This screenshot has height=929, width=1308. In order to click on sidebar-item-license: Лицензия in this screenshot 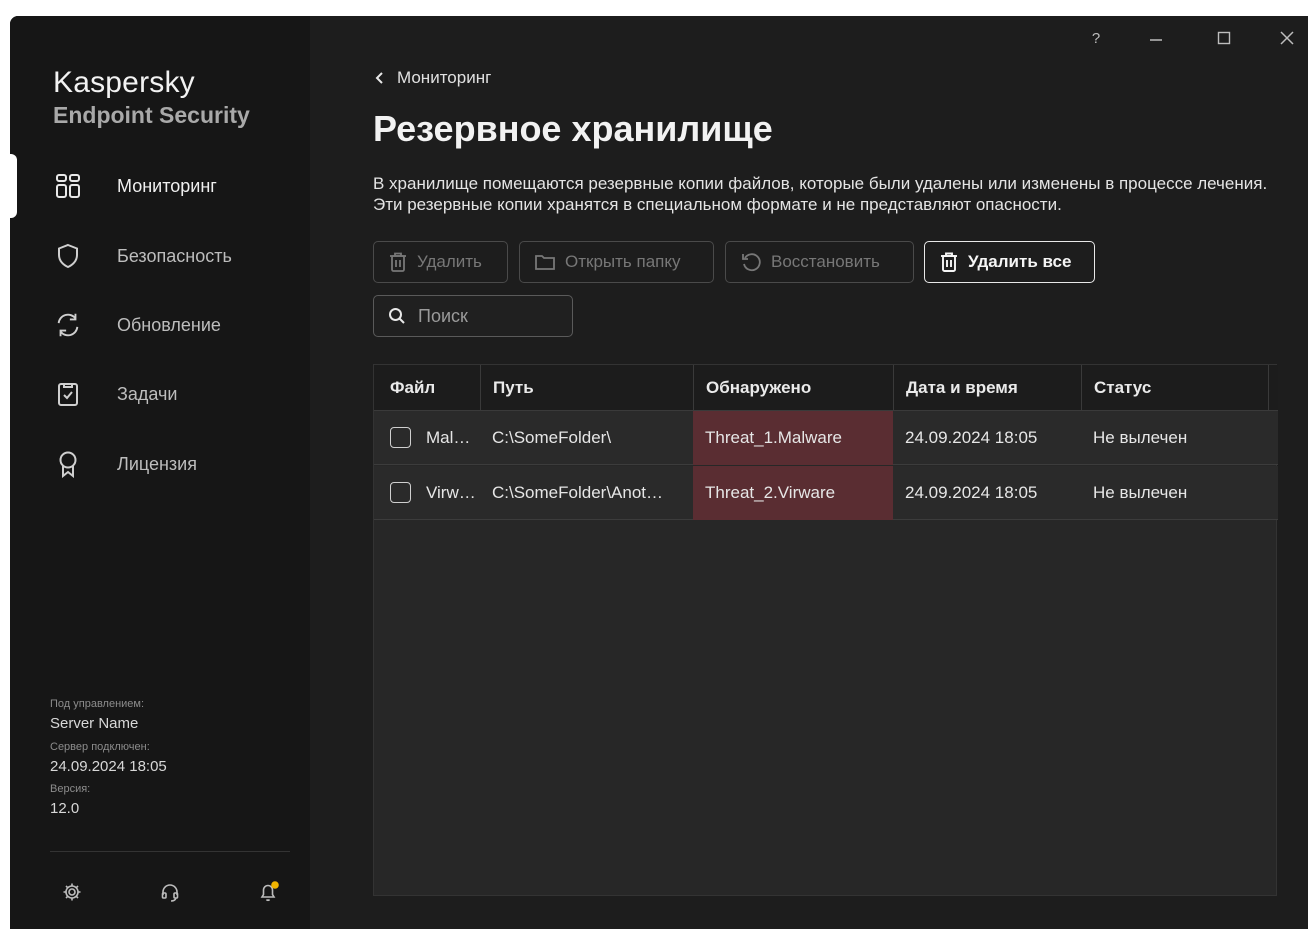, I will do `click(160, 464)`.